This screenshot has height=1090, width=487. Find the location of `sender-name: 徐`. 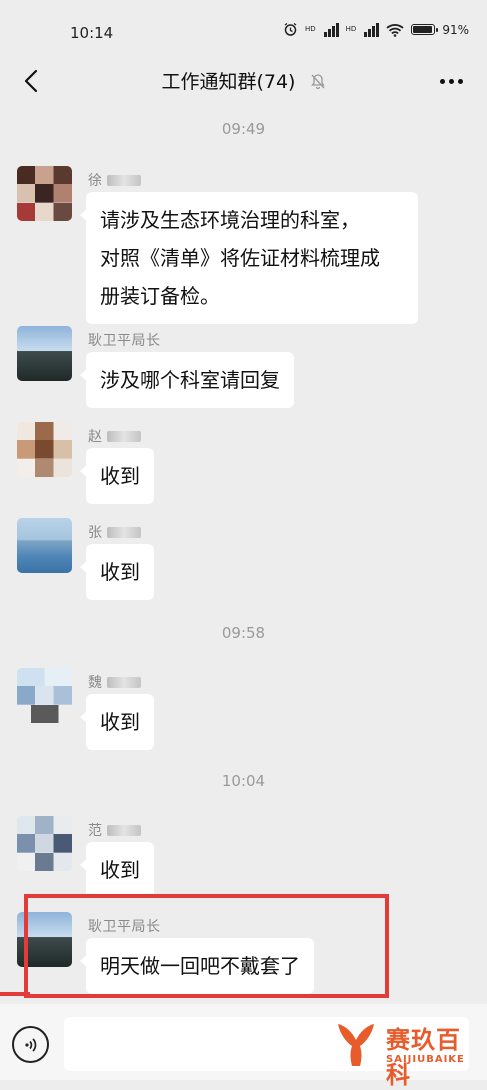

sender-name: 徐 is located at coordinates (114, 180).